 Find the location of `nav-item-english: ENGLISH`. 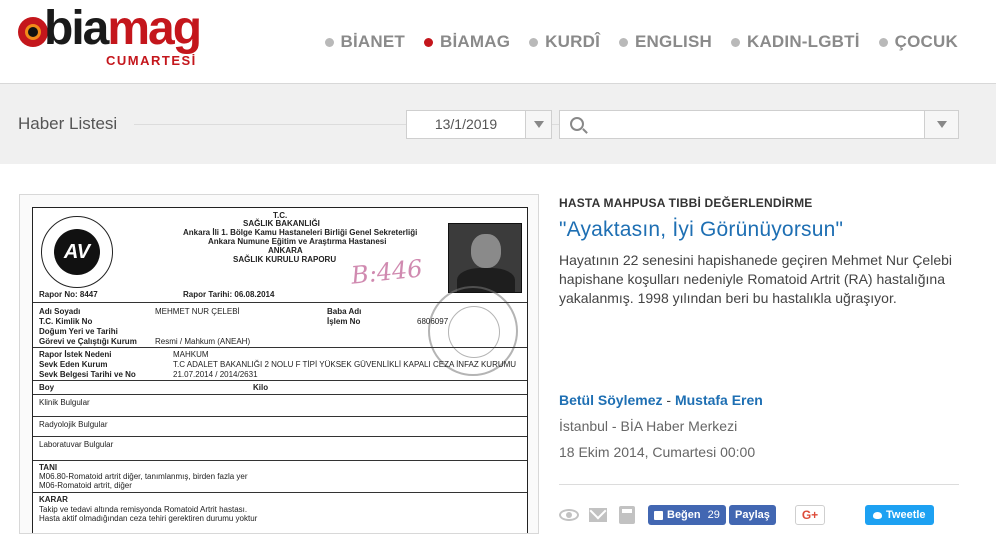

nav-item-english: ENGLISH is located at coordinates (665, 42).